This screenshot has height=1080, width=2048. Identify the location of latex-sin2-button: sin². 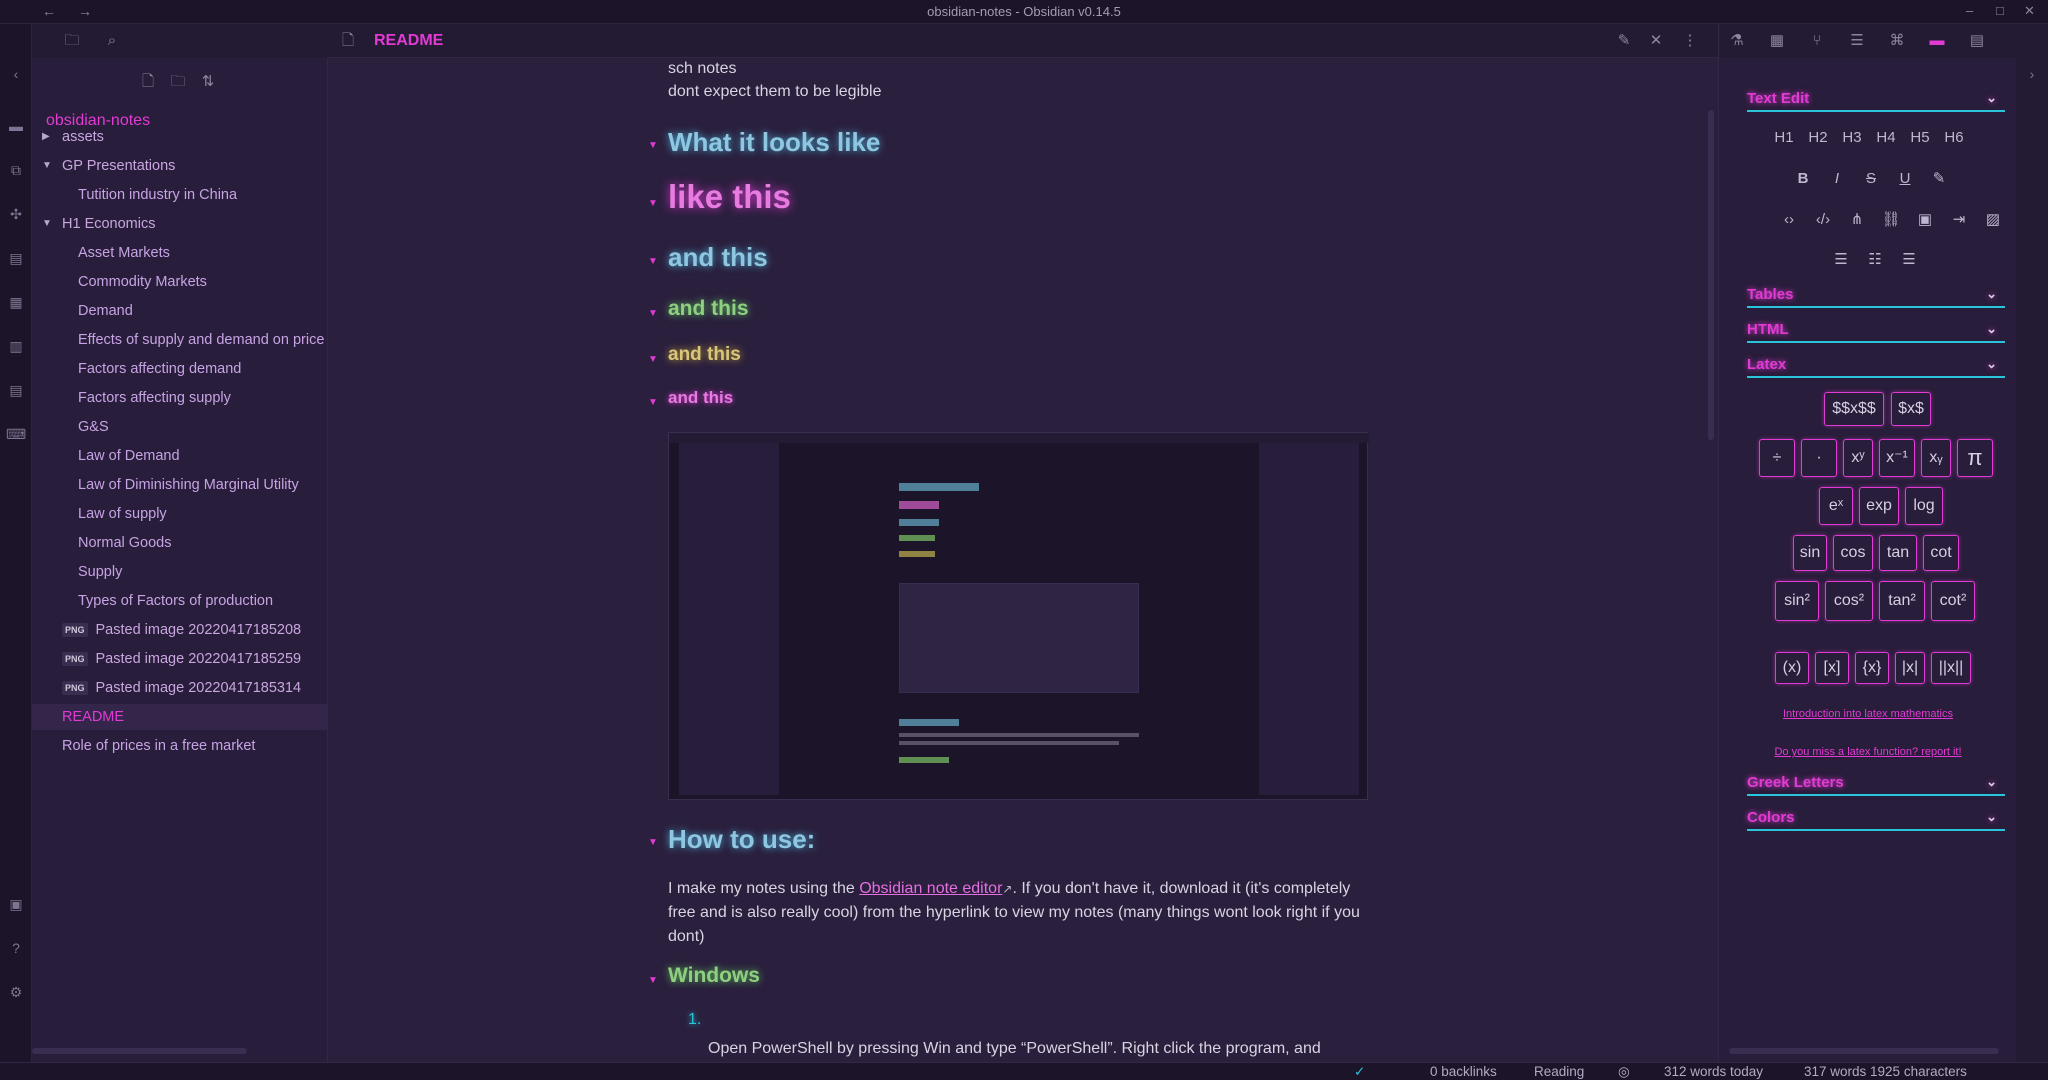
(1797, 601).